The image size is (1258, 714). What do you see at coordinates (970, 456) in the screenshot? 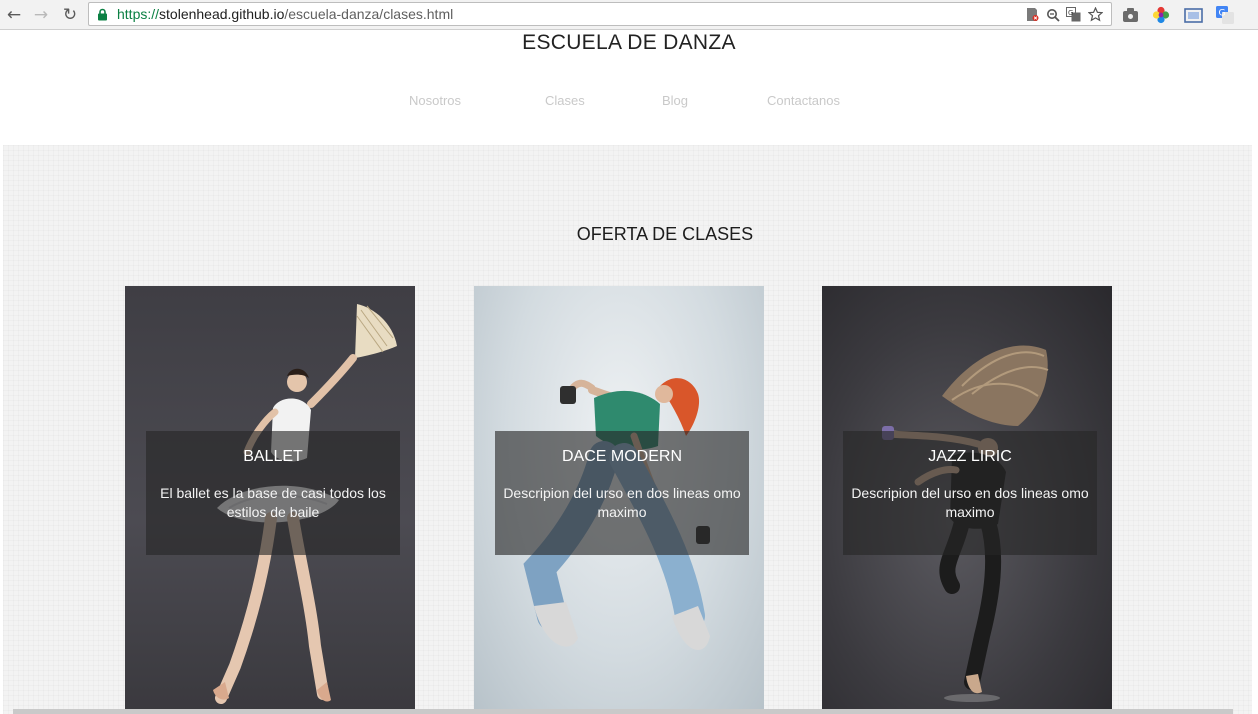
I see `card-title: JAZZ LIRIC` at bounding box center [970, 456].